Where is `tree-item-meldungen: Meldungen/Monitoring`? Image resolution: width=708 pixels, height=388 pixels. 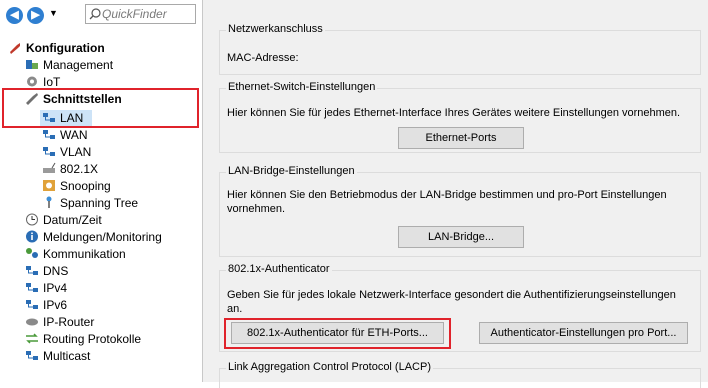 tree-item-meldungen: Meldungen/Monitoring is located at coordinates (93, 237).